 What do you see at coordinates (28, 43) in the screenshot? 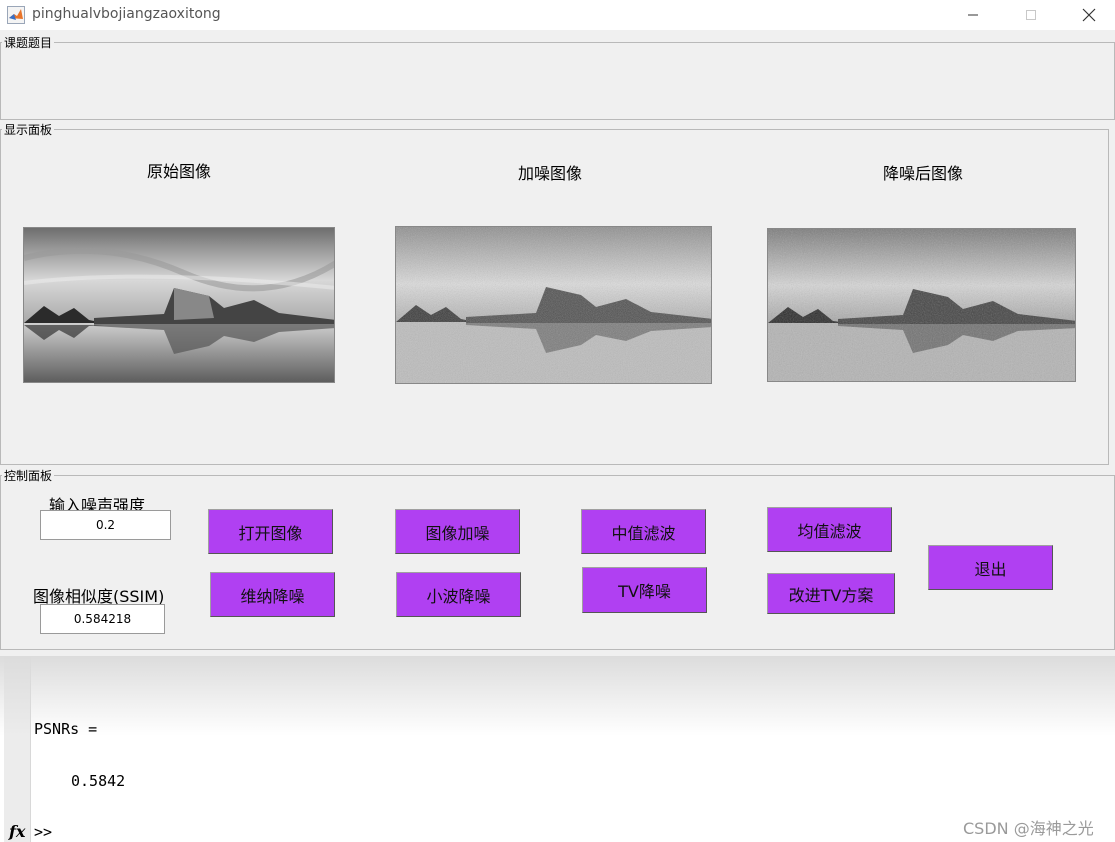
I see `topic-panel-label: 课题题目` at bounding box center [28, 43].